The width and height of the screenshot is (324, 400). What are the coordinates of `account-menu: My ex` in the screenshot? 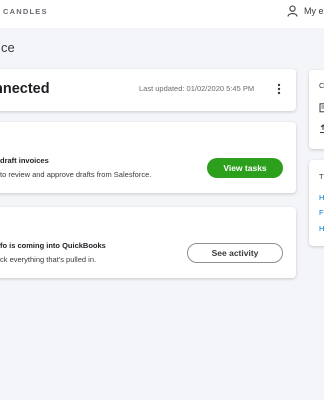 It's located at (305, 11).